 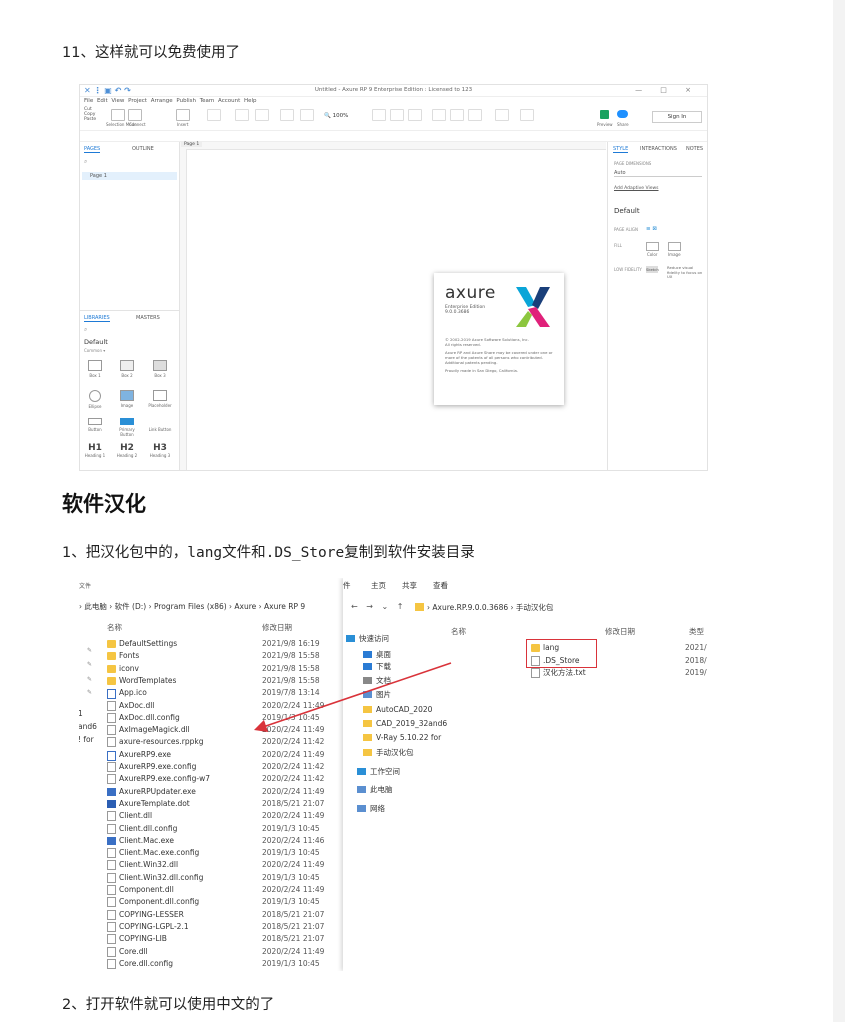 What do you see at coordinates (626, 229) in the screenshot?
I see `page-align-label: PAGE ALIGN` at bounding box center [626, 229].